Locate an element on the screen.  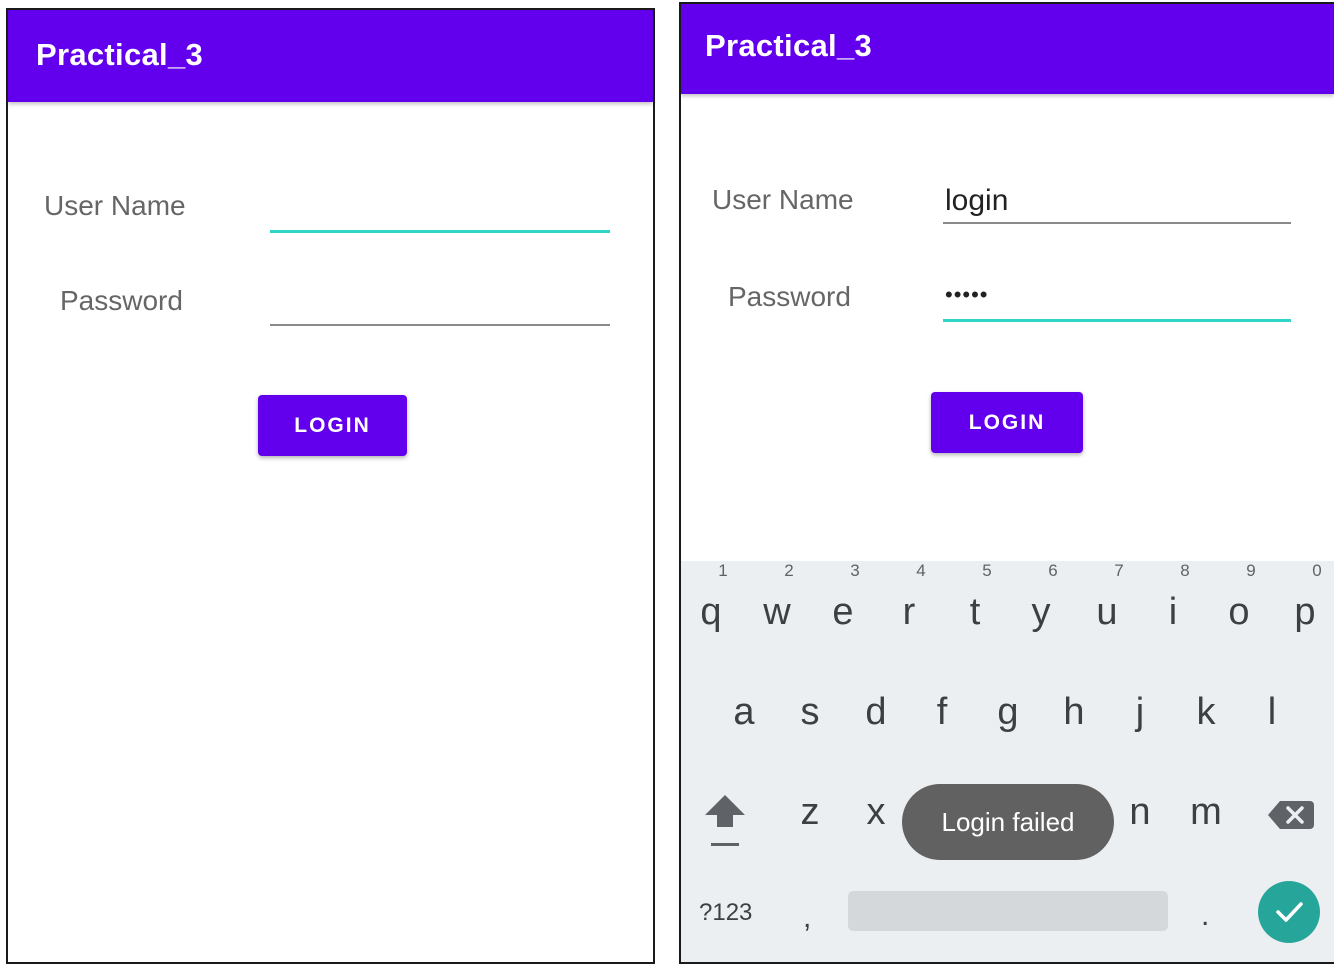
symbols-key: ?123 is located at coordinates (725, 913).